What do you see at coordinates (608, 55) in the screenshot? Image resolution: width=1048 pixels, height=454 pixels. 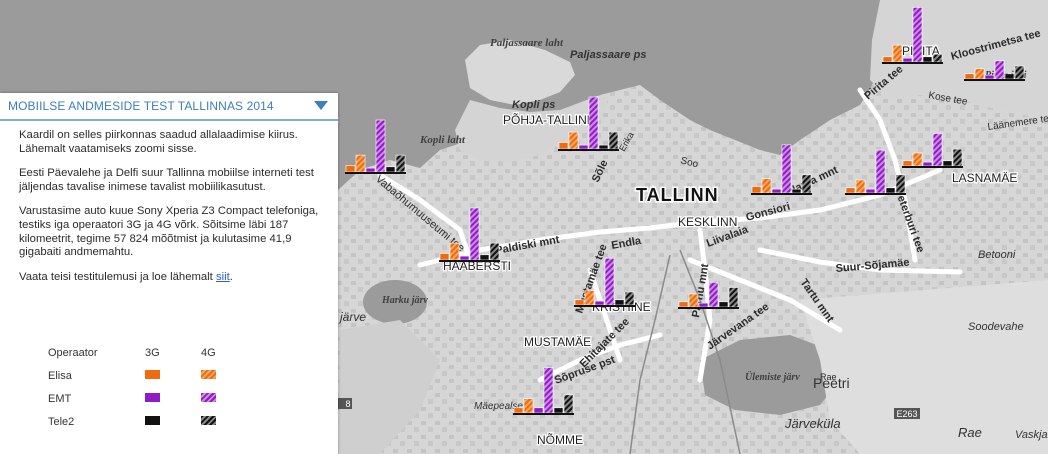 I see `place-label: Paljassaare ps` at bounding box center [608, 55].